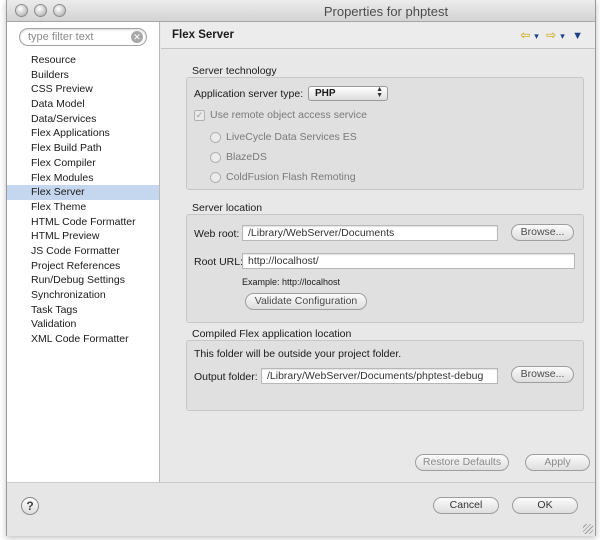  I want to click on root-url-label: Root URL:, so click(219, 262).